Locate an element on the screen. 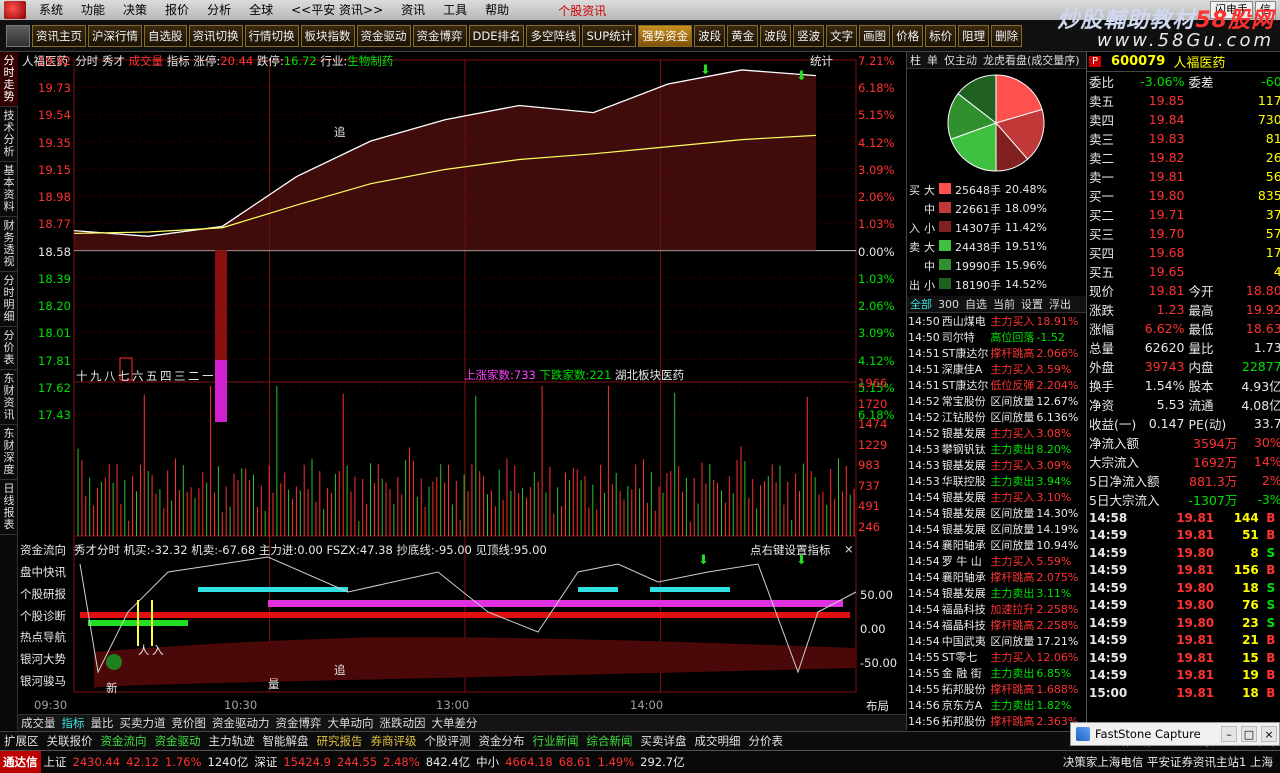 Image resolution: width=1280 pixels, height=773 pixels. left-tab: 分时走势 is located at coordinates (9, 79).